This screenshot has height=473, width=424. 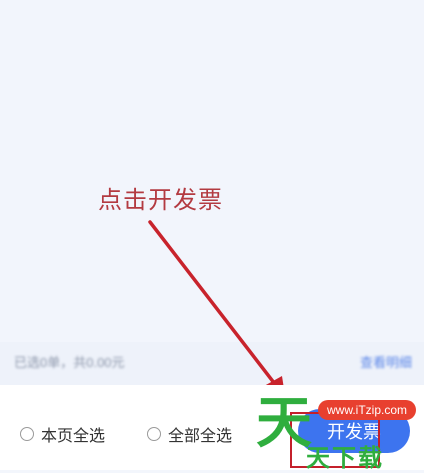 I want to click on select-page-option: 本页全选, so click(x=62, y=434).